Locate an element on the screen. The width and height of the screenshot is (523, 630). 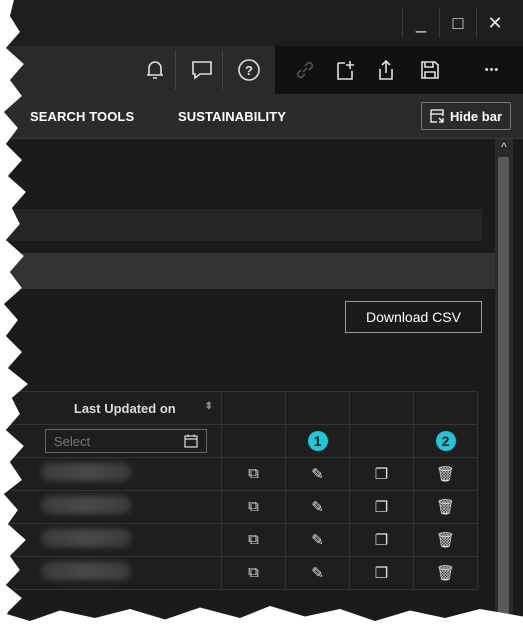
link-icon is located at coordinates (305, 70).